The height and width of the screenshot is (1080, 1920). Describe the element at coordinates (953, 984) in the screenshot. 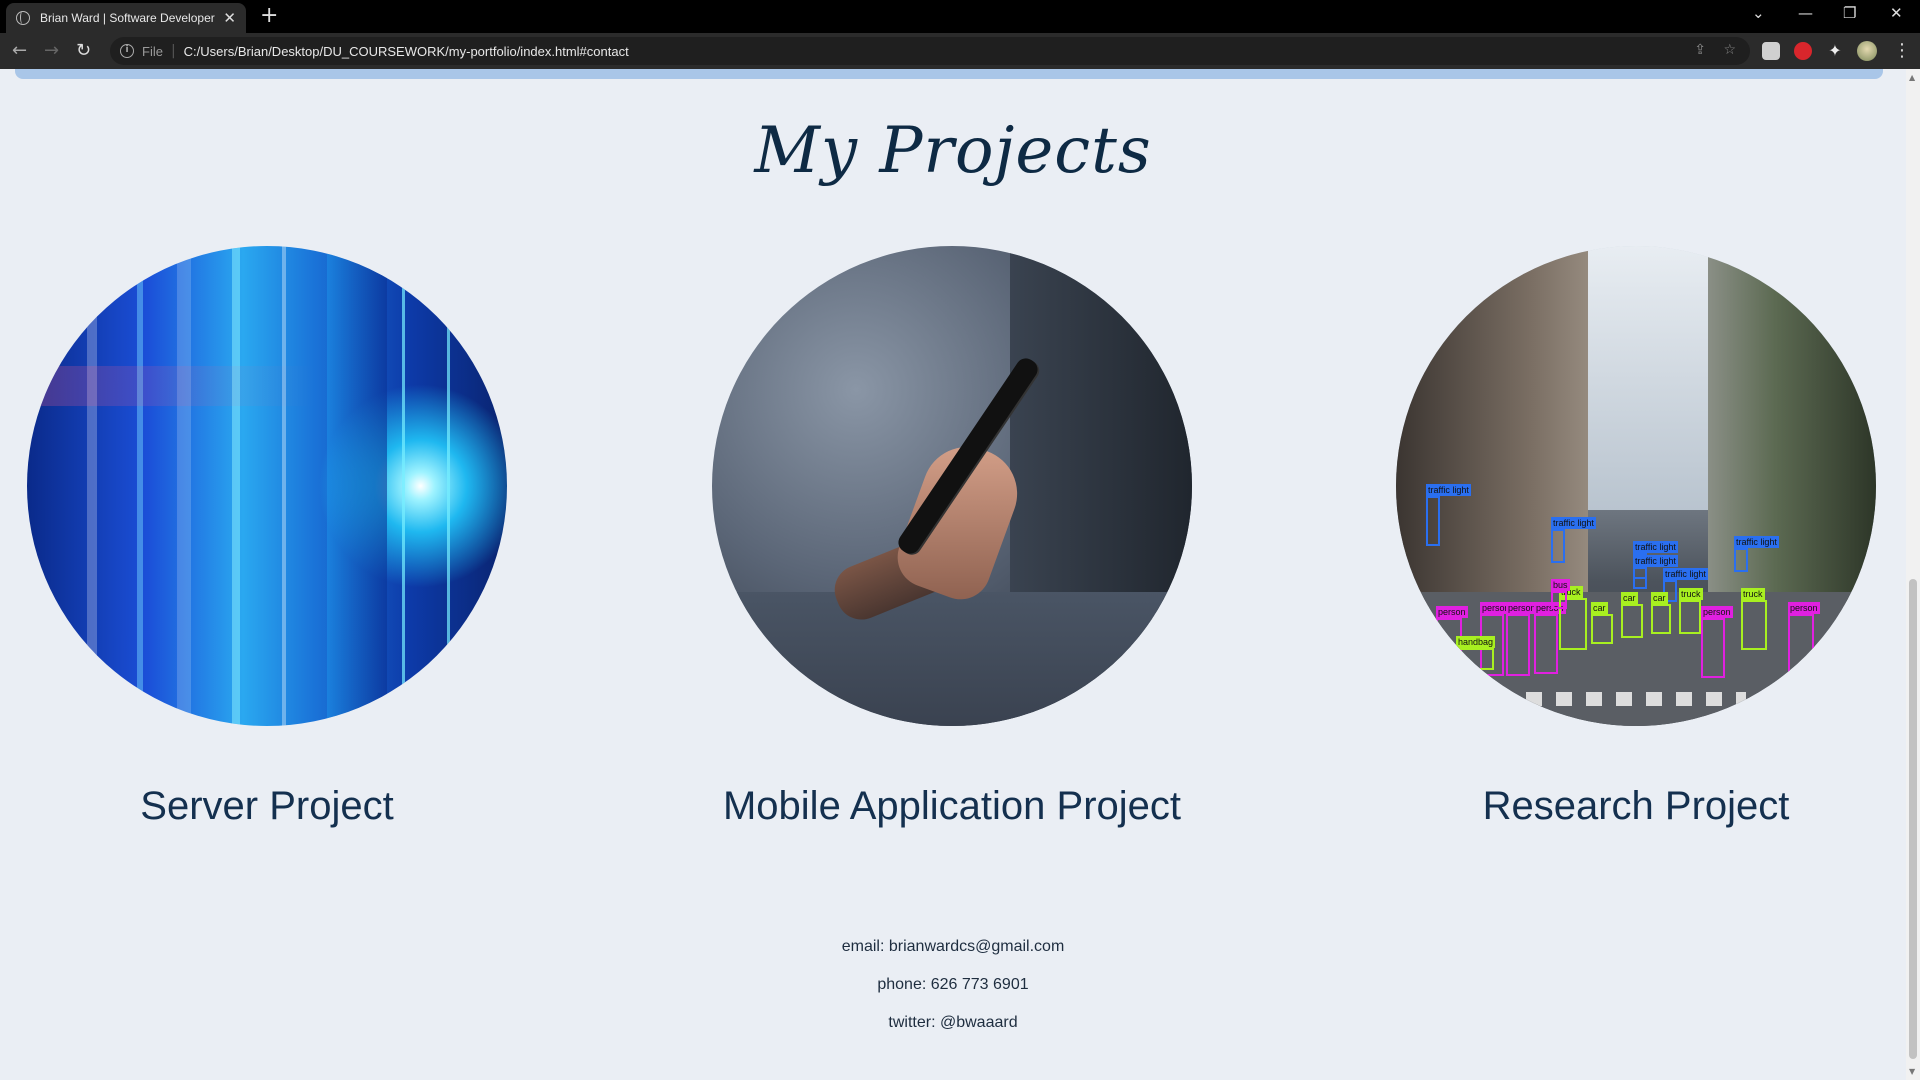

I see `contact-phone: phone: 626 773 6901` at that location.